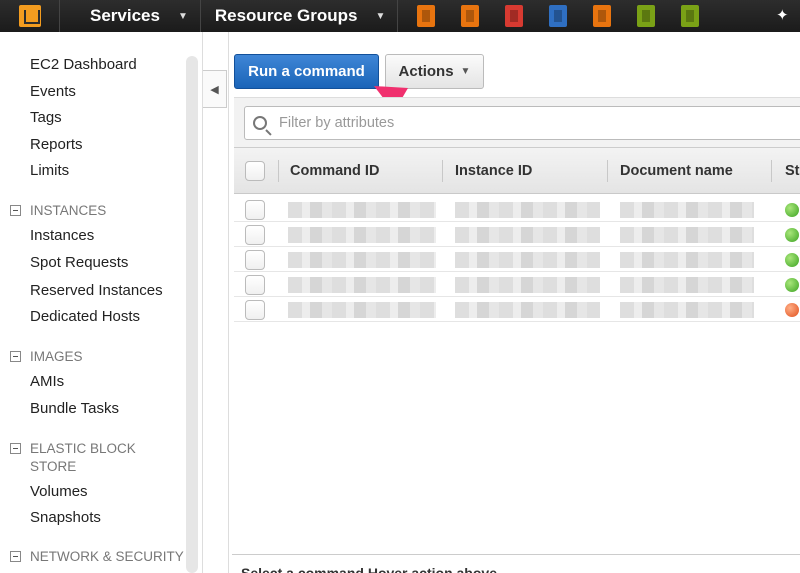 This screenshot has height=573, width=800. I want to click on table-header: Command ID Instance ID Document name St, so click(517, 170).